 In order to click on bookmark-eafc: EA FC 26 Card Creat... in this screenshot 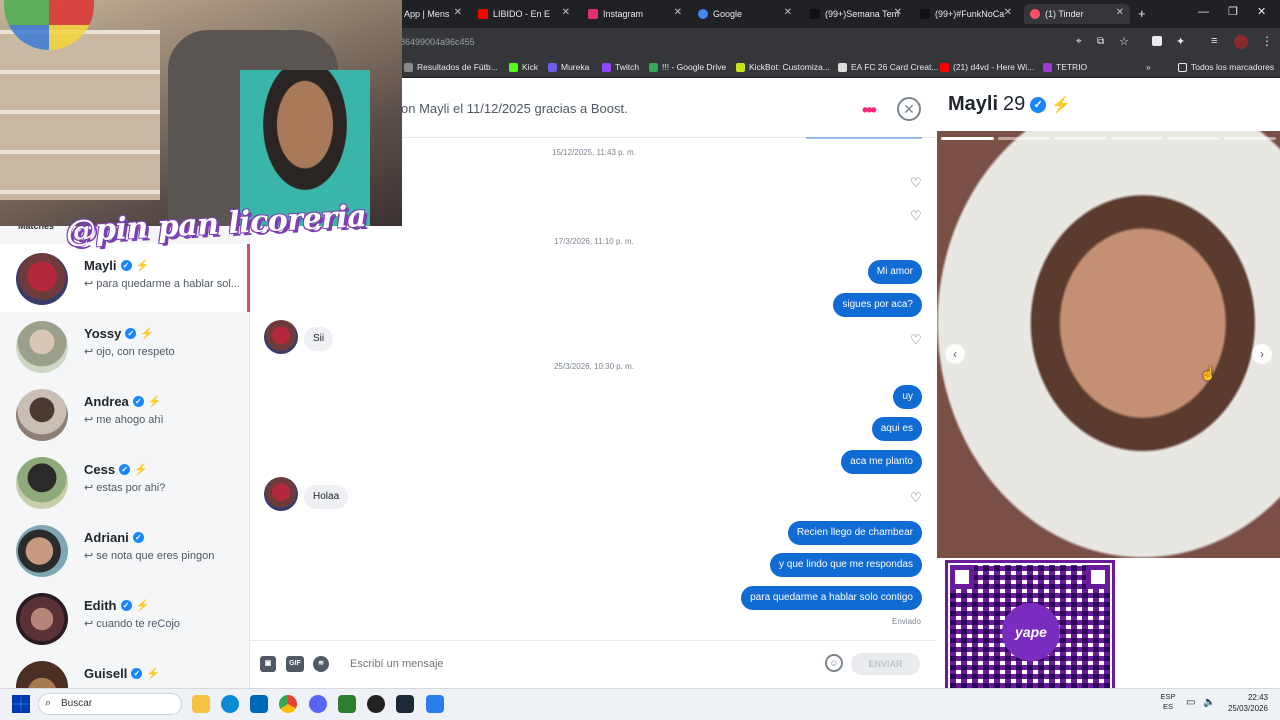, I will do `click(888, 67)`.